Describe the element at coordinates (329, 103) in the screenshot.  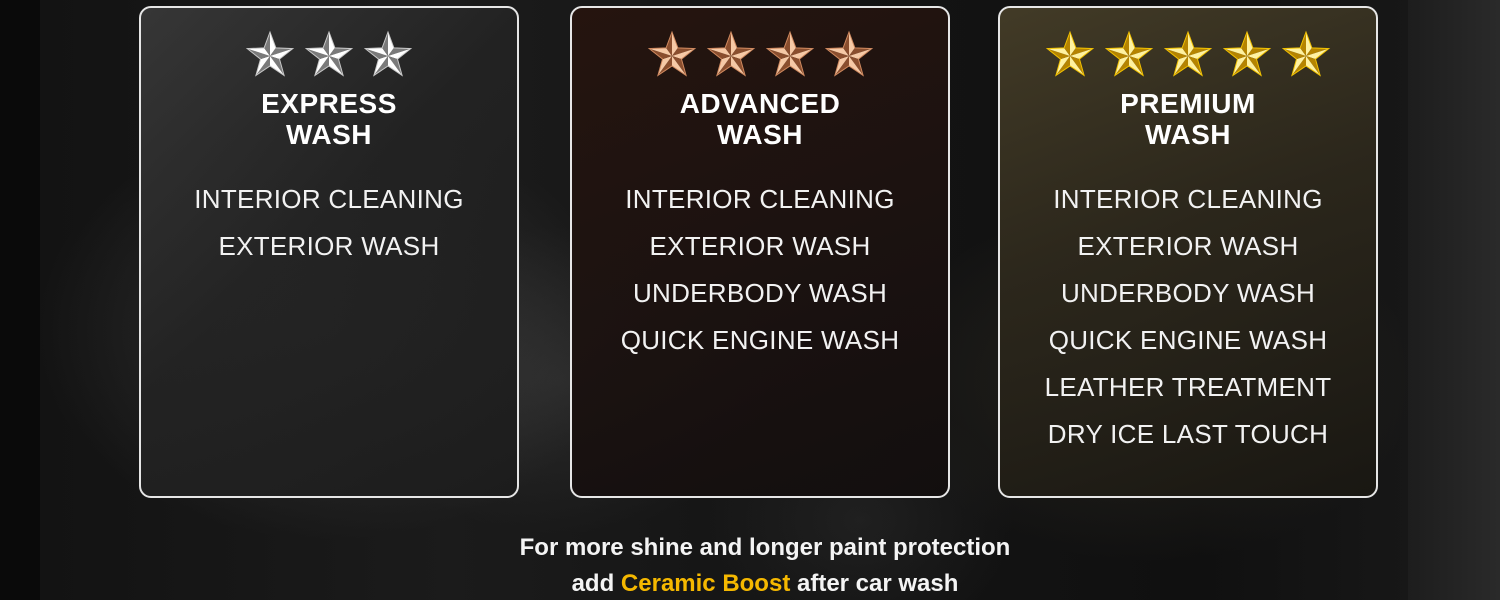
I see `plan-title-line1: EXPRESS` at that location.